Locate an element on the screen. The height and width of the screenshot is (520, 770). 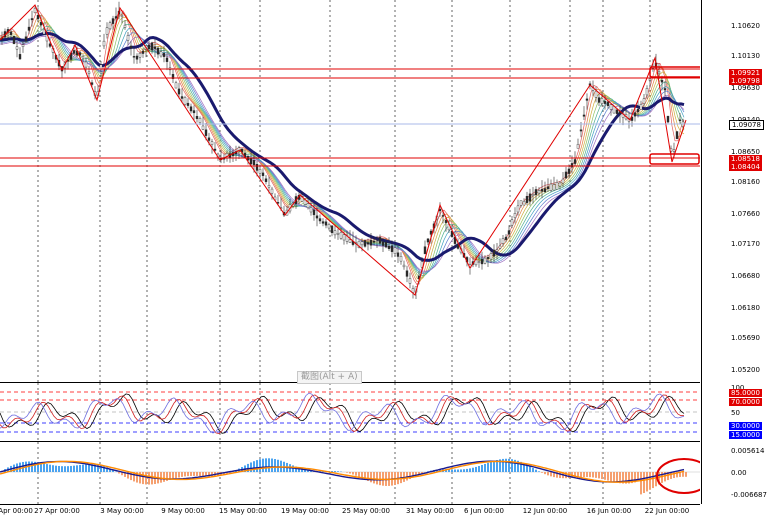
macd-pane is located at coordinates (350, 473).